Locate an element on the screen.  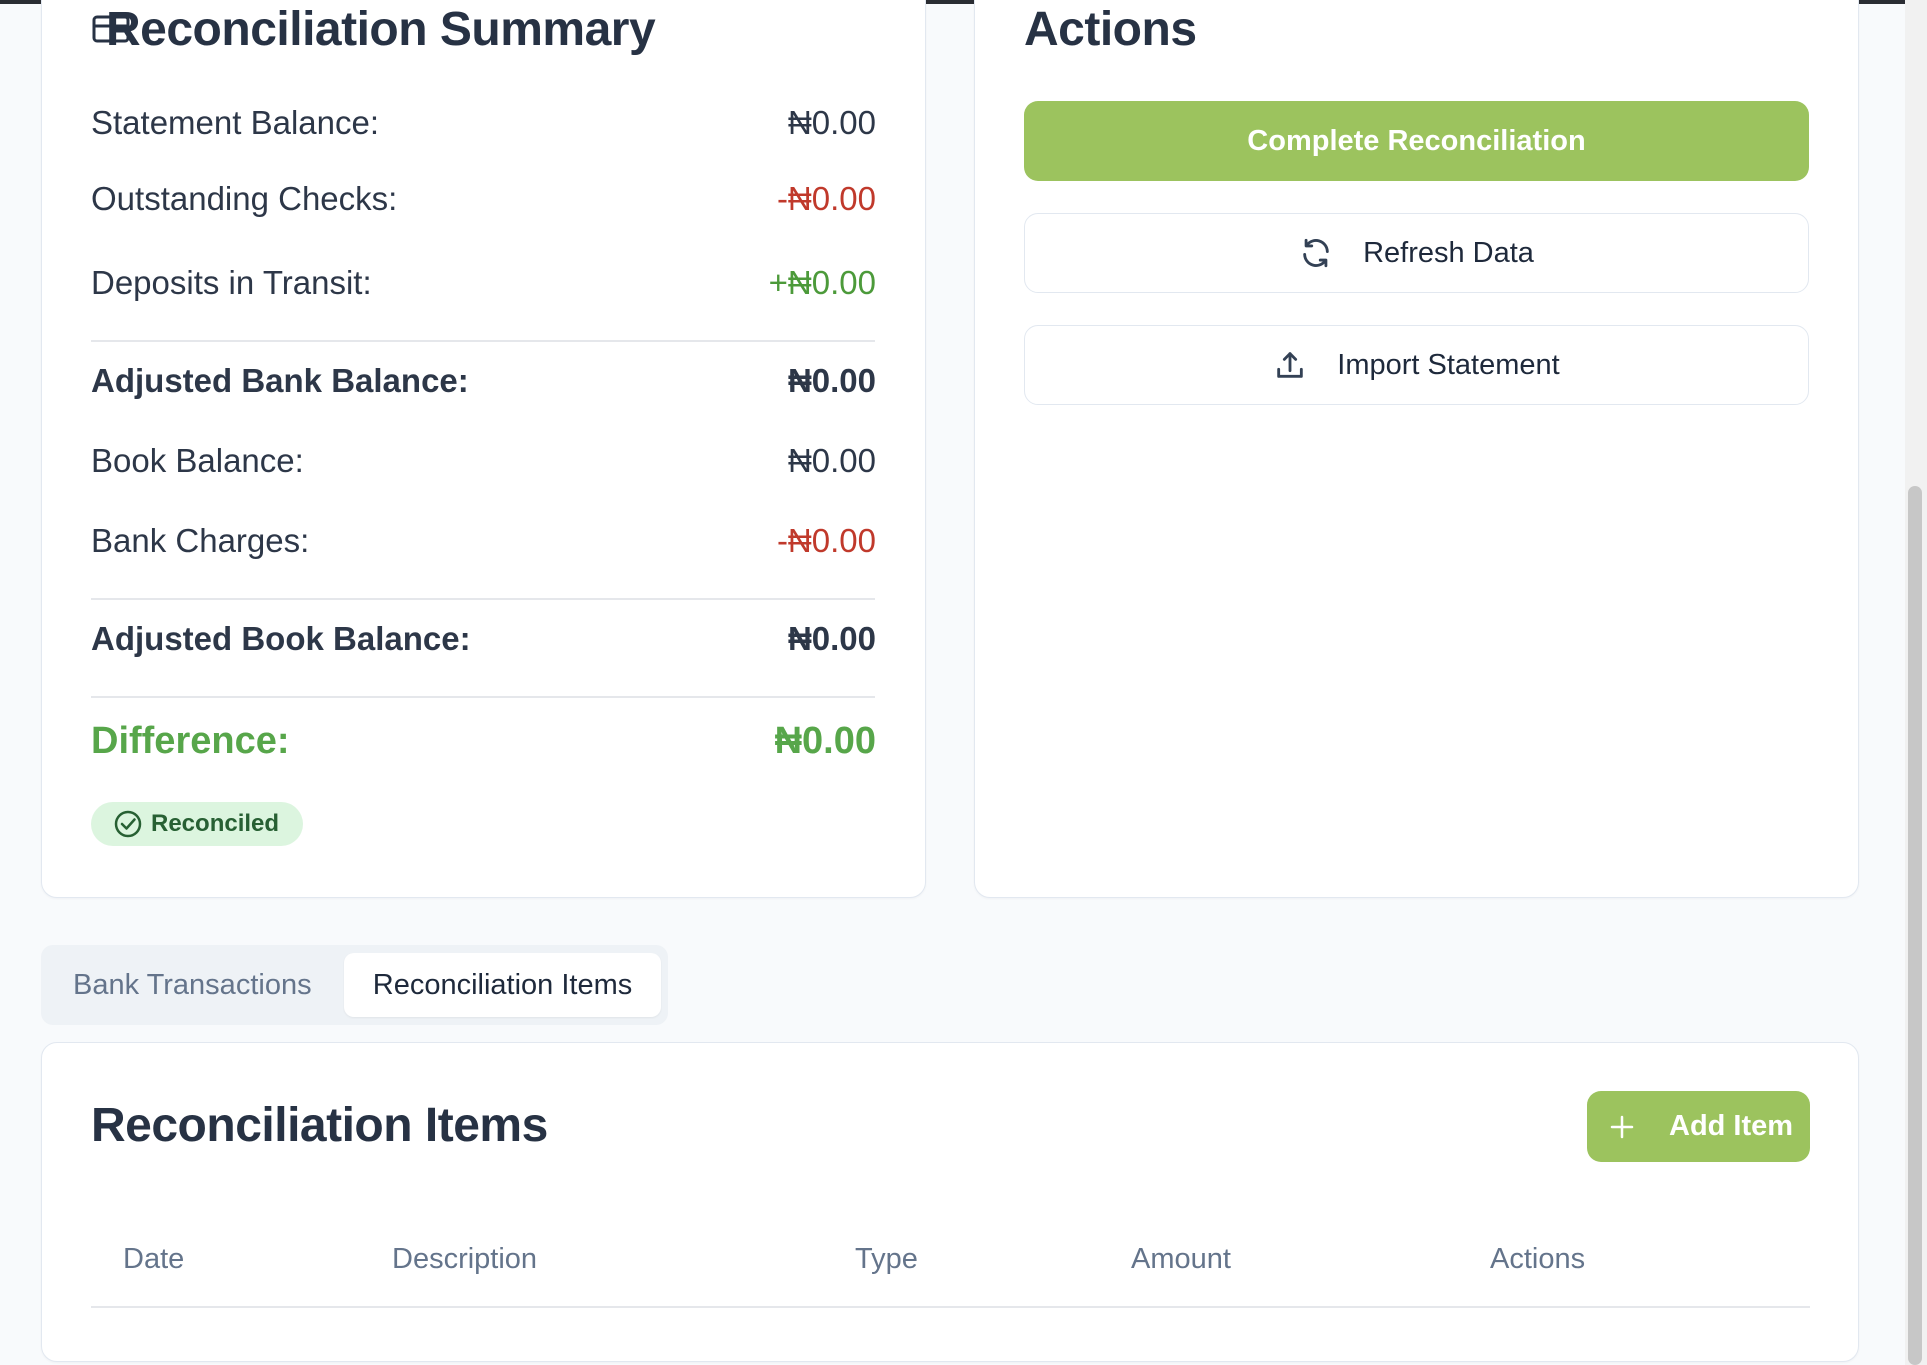
adjusted-book-balance-value: ₦0.00 is located at coordinates (831, 638).